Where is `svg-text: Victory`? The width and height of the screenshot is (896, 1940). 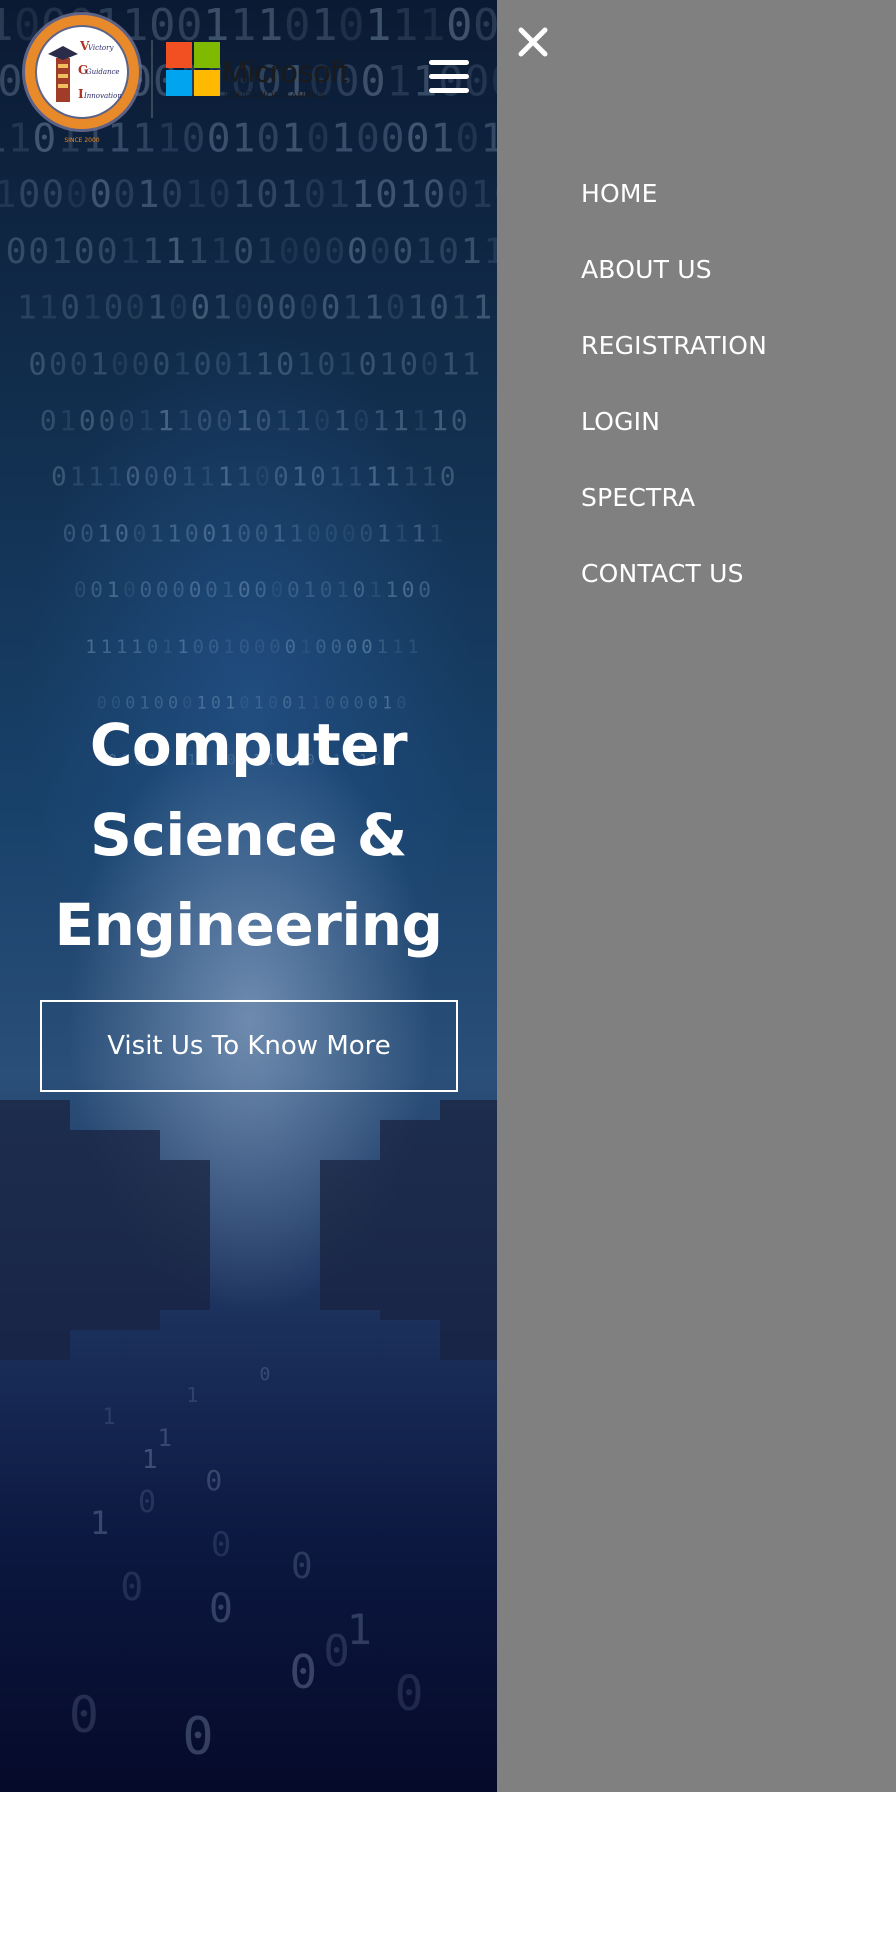 svg-text: Victory is located at coordinates (101, 48).